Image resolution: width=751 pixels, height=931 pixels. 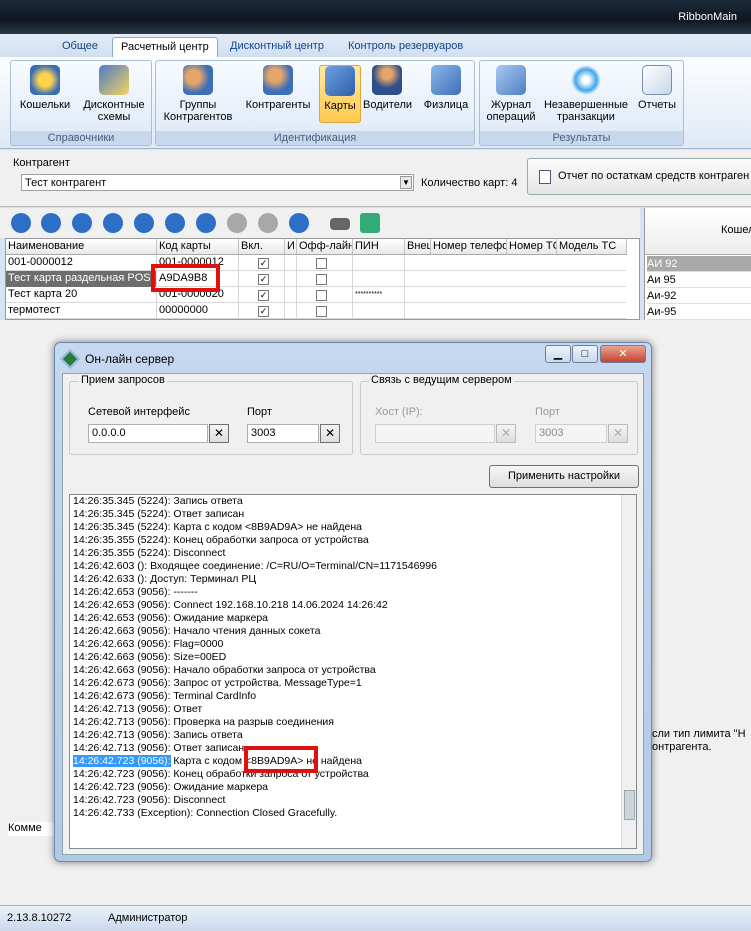 What do you see at coordinates (399, 412) in the screenshot?
I see `host-label: Хост (IP):` at bounding box center [399, 412].